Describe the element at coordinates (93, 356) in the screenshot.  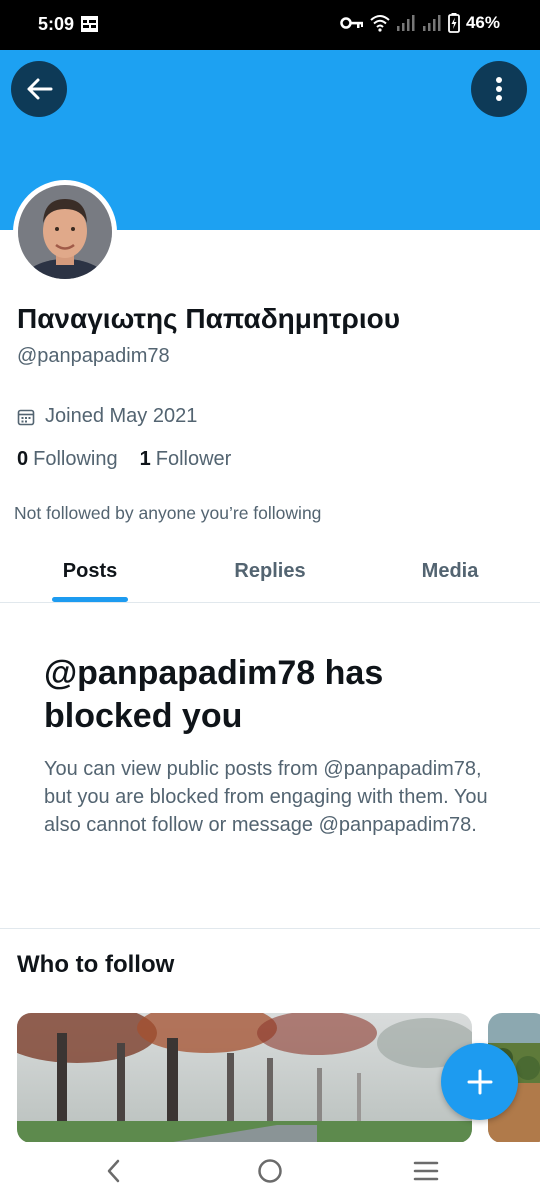
I see `user-handle: @panpapadim78` at that location.